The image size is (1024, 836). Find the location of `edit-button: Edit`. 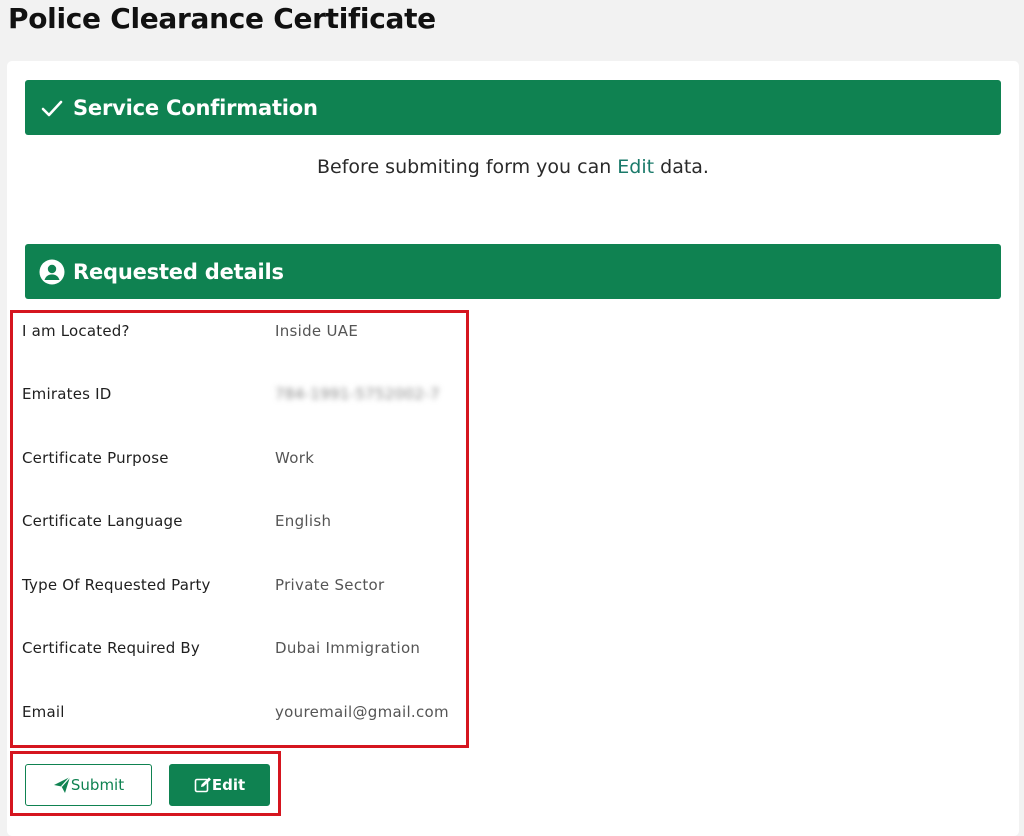

edit-button: Edit is located at coordinates (219, 785).